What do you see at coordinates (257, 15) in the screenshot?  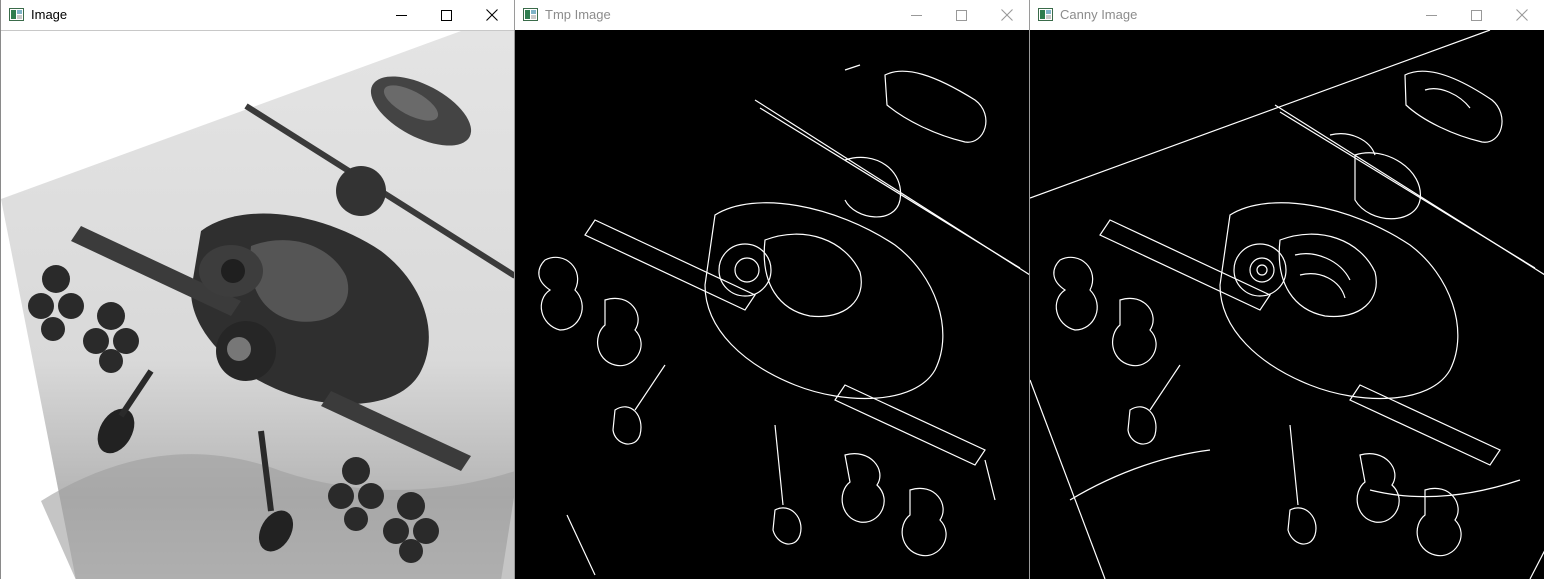 I see `title-bar: Image` at bounding box center [257, 15].